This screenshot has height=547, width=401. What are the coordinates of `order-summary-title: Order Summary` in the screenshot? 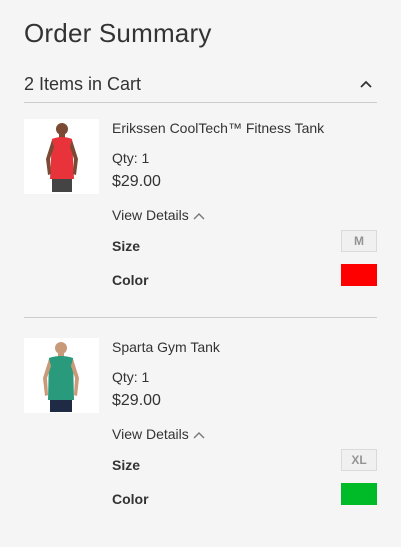 It's located at (118, 33).